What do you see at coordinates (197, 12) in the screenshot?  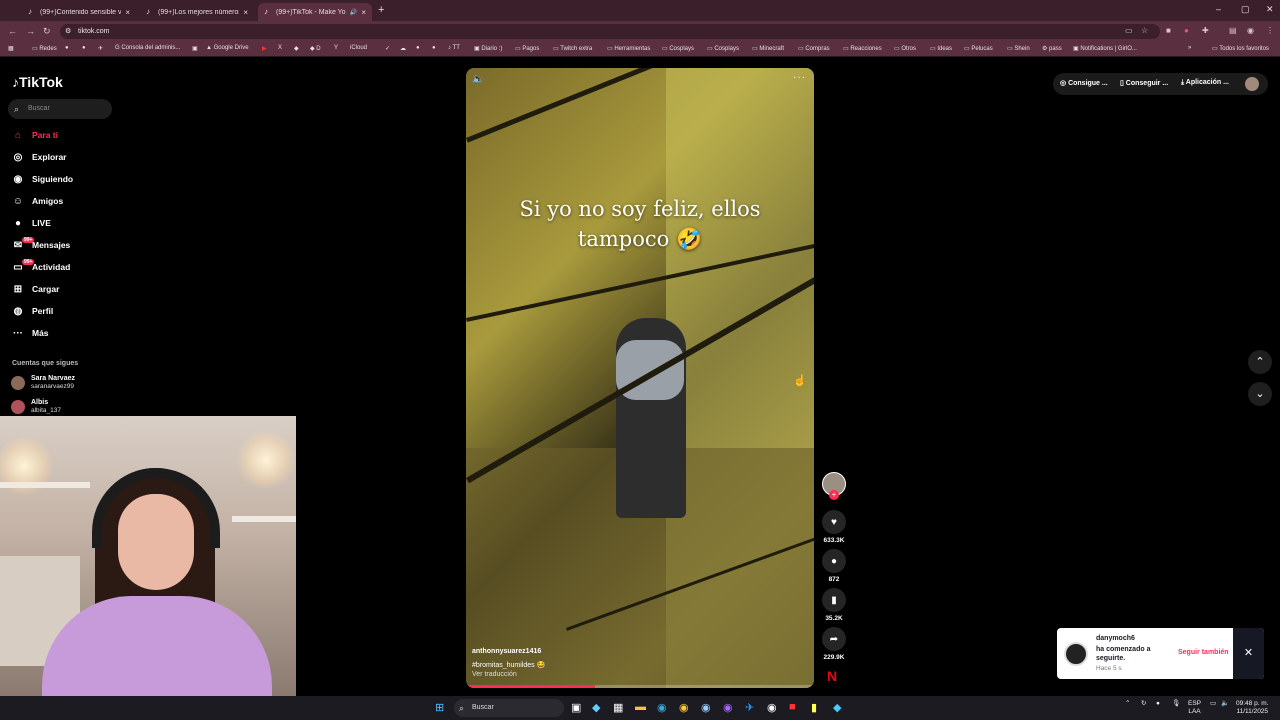 I see `tab-mejores-numeros: ♪ (99+)Los mejores números del ×` at bounding box center [197, 12].